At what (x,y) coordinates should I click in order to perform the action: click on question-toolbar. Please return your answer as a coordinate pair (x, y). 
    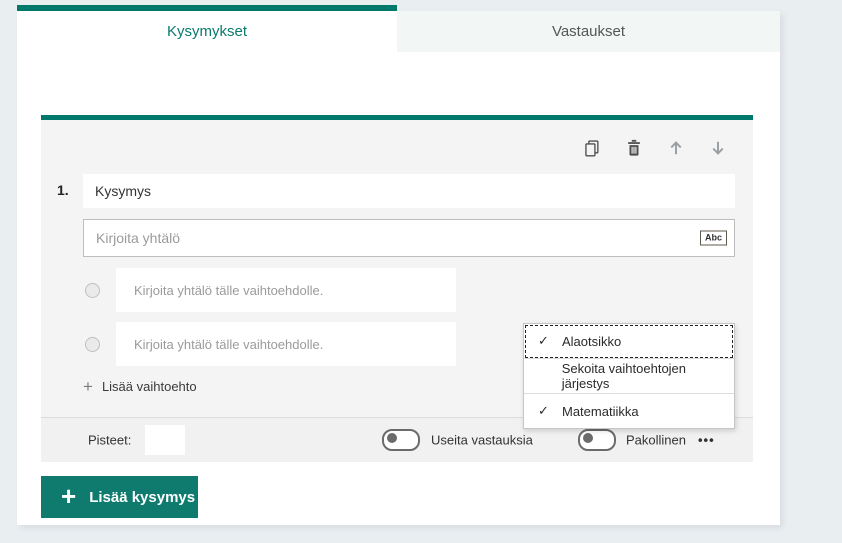
    Looking at the image, I should click on (654, 147).